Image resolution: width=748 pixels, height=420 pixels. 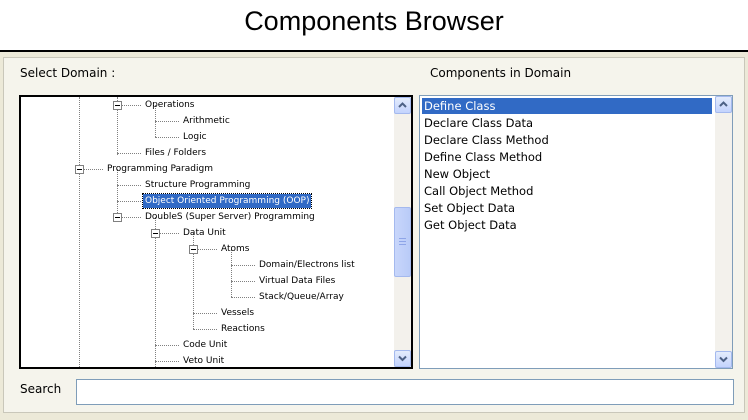 I want to click on component-list-item: Get Object Data, so click(x=567, y=225).